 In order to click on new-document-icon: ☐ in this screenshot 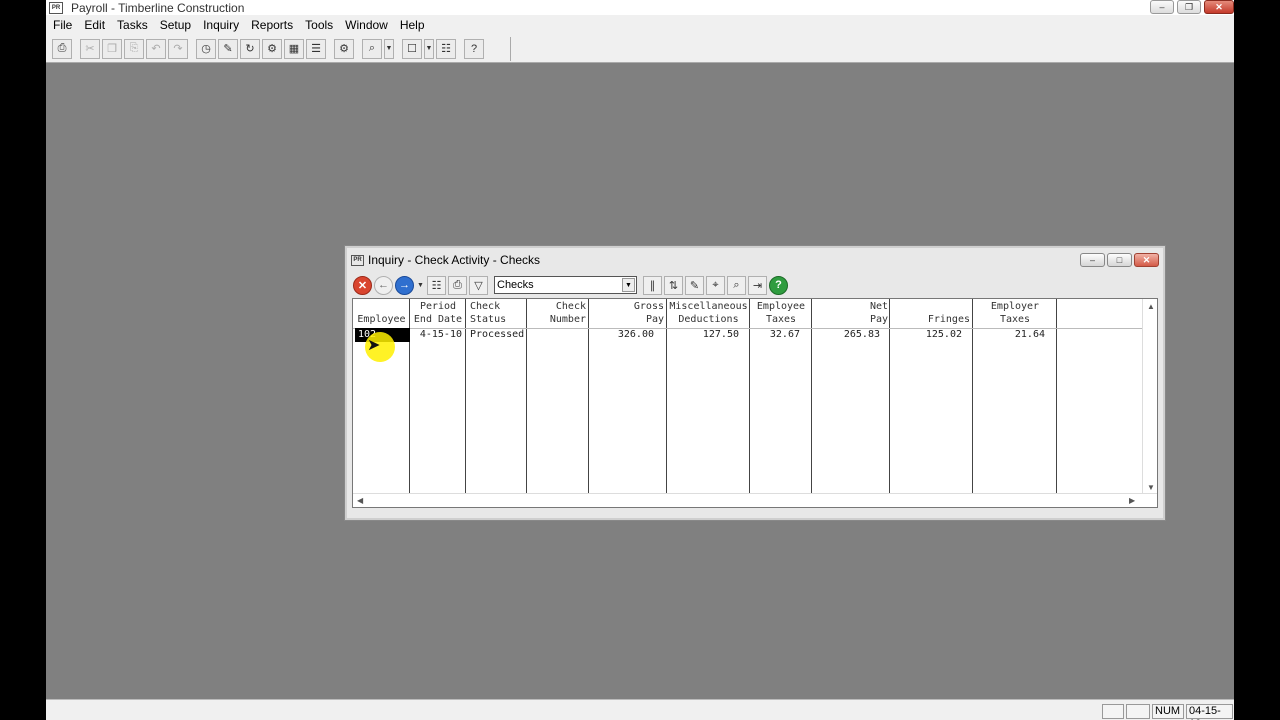, I will do `click(412, 48)`.